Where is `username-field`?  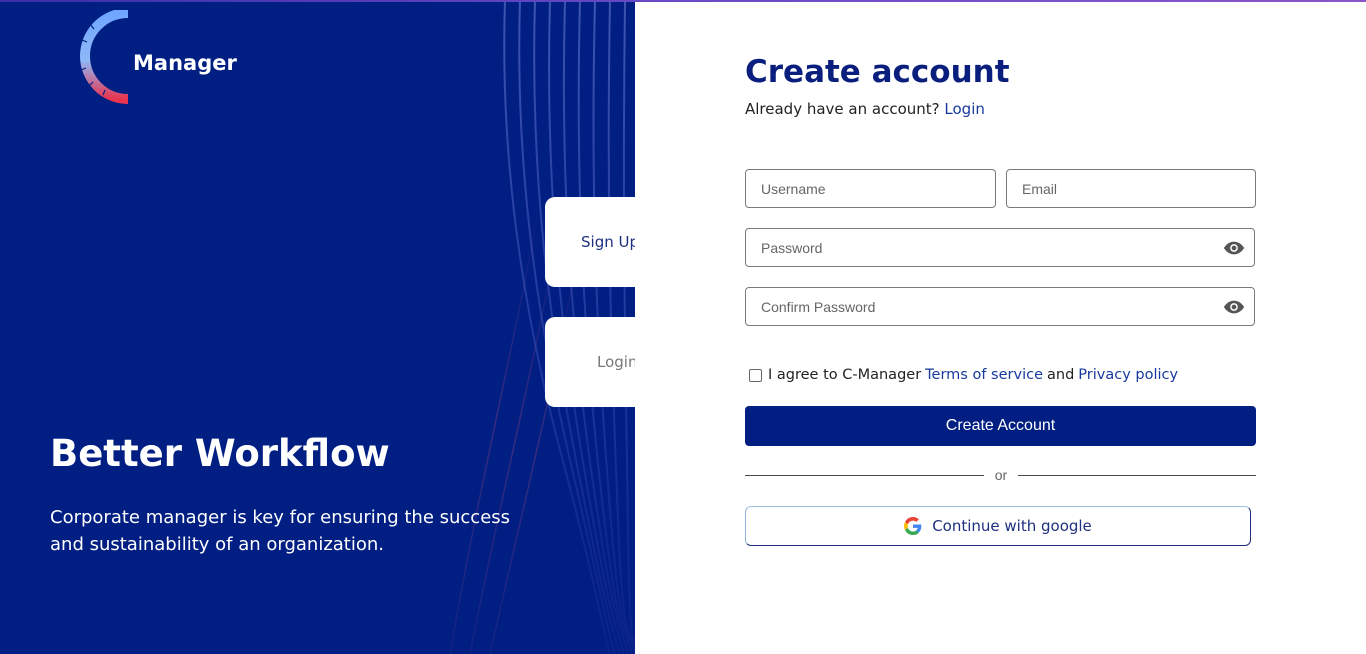 username-field is located at coordinates (870, 188).